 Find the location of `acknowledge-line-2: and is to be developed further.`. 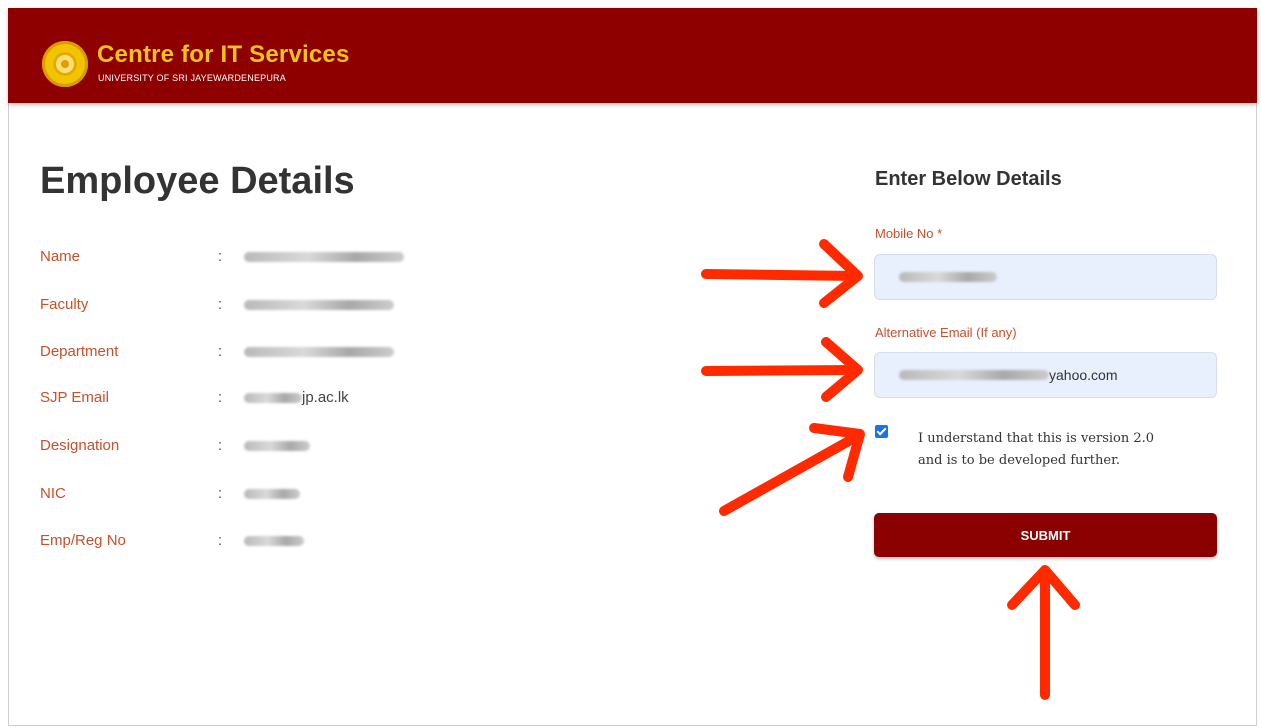

acknowledge-line-2: and is to be developed further. is located at coordinates (1019, 460).